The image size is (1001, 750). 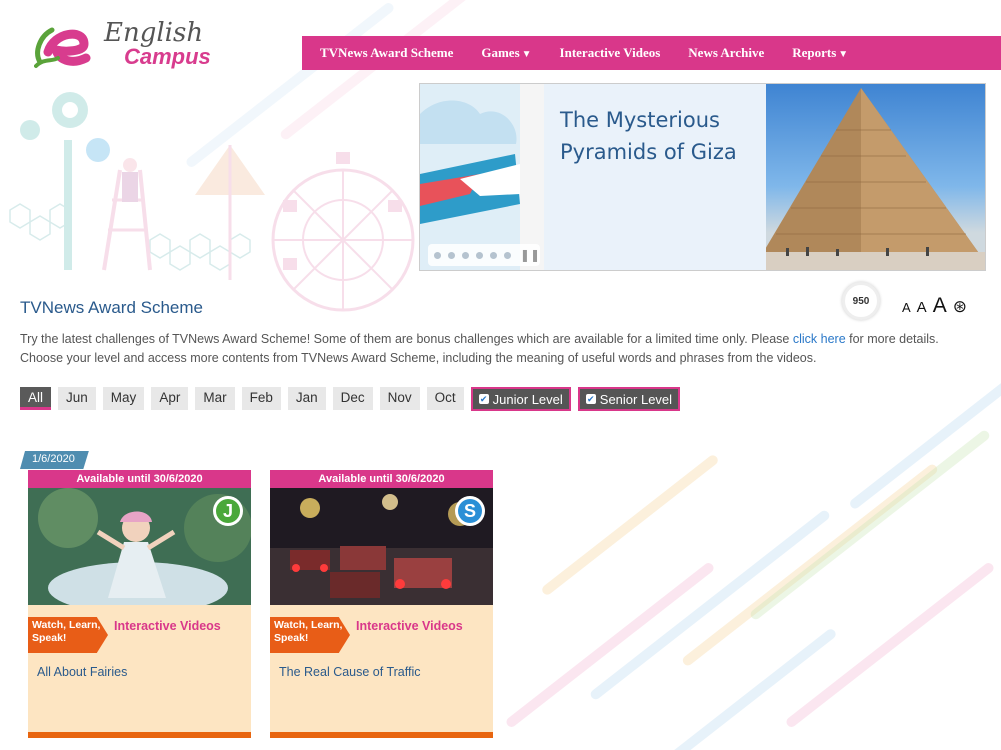 I want to click on banner-previous-slide, so click(x=482, y=177).